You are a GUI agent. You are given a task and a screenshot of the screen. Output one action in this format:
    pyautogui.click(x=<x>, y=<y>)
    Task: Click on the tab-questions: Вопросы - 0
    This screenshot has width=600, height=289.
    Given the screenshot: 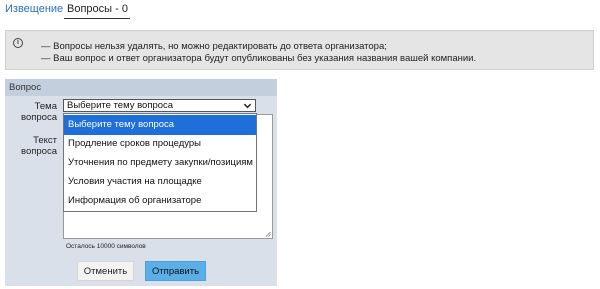 What is the action you would take?
    pyautogui.click(x=97, y=9)
    